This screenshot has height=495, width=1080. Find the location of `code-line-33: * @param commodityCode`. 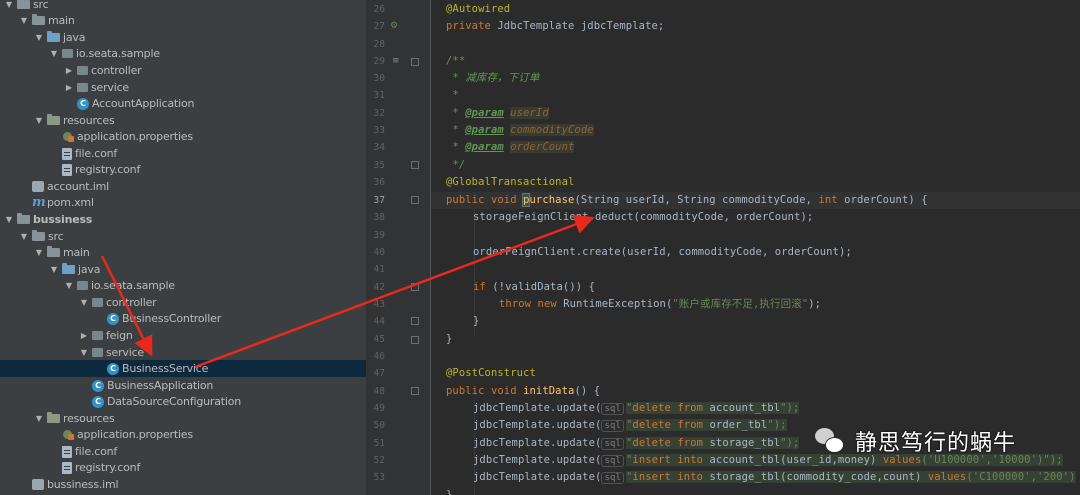

code-line-33: * @param commodityCode is located at coordinates (520, 130).